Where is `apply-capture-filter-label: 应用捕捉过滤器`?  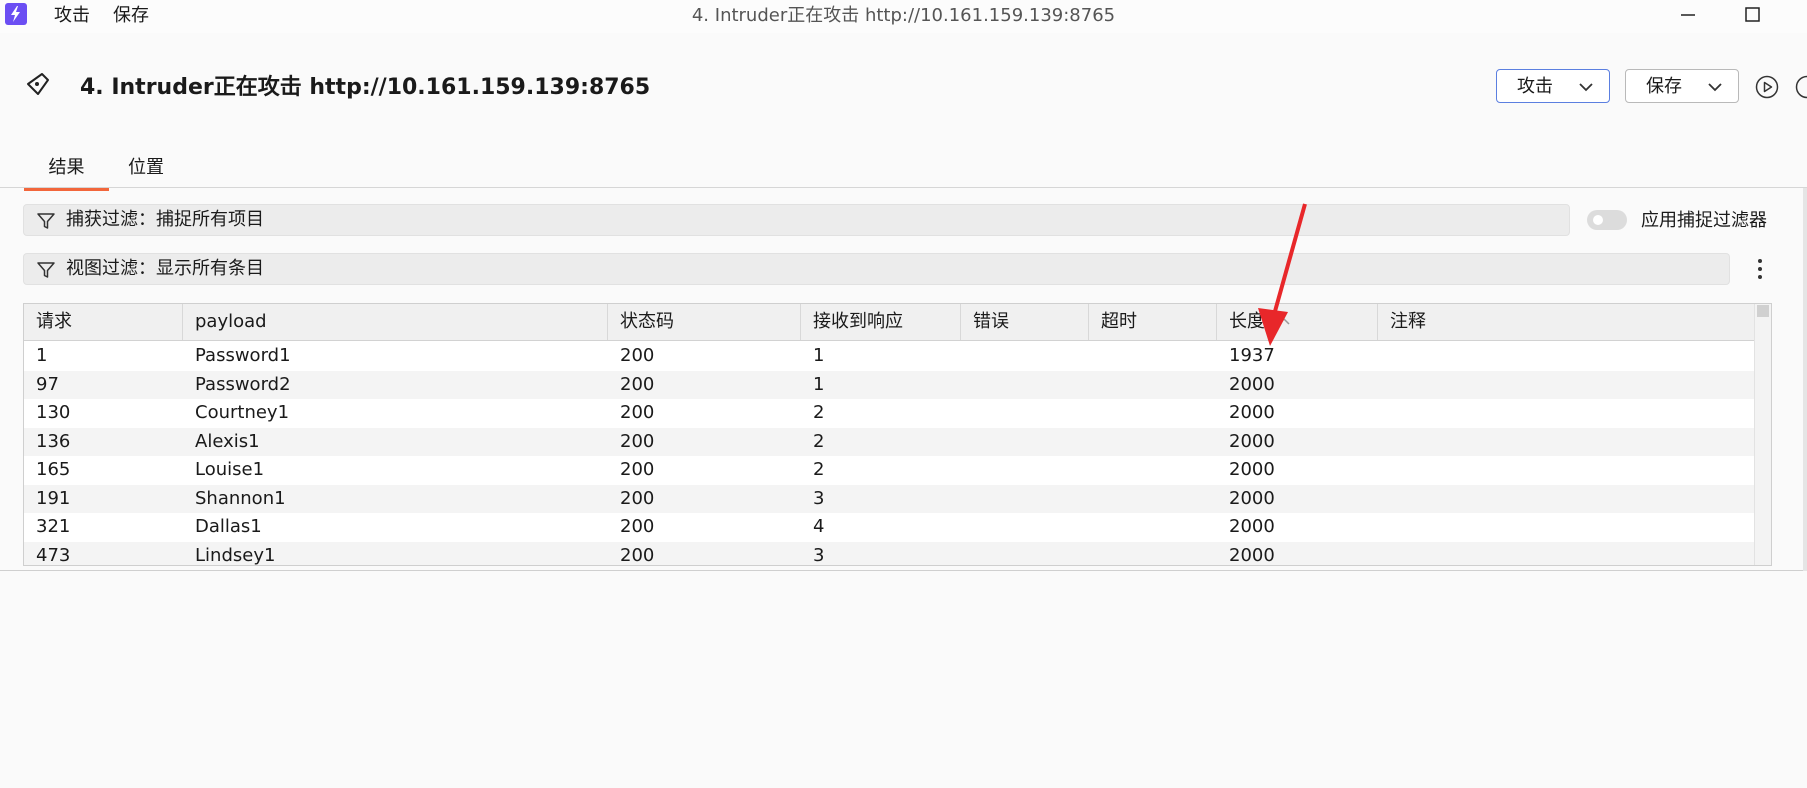
apply-capture-filter-label: 应用捕捉过滤器 is located at coordinates (1704, 220).